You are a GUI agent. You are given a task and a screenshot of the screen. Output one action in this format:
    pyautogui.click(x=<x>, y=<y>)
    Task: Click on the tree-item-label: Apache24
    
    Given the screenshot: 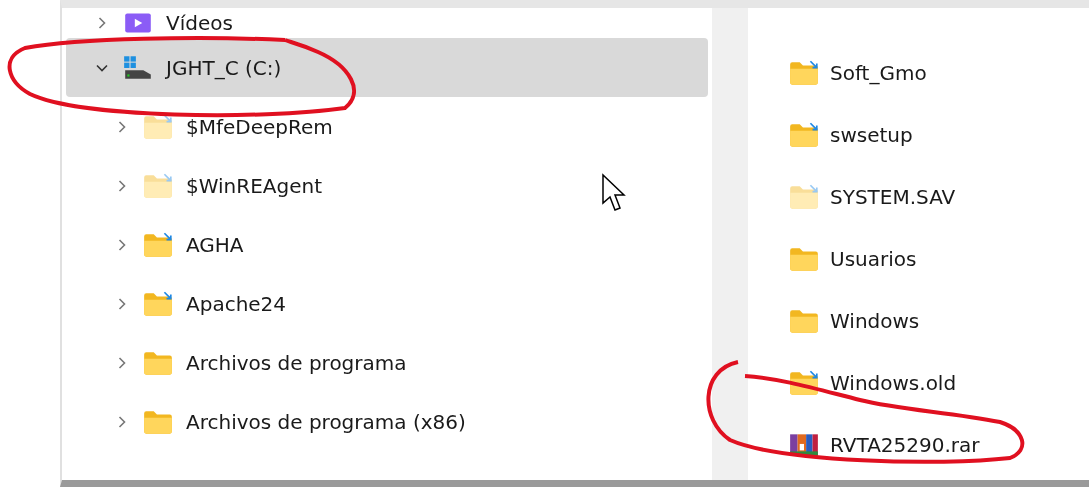 What is the action you would take?
    pyautogui.click(x=236, y=303)
    